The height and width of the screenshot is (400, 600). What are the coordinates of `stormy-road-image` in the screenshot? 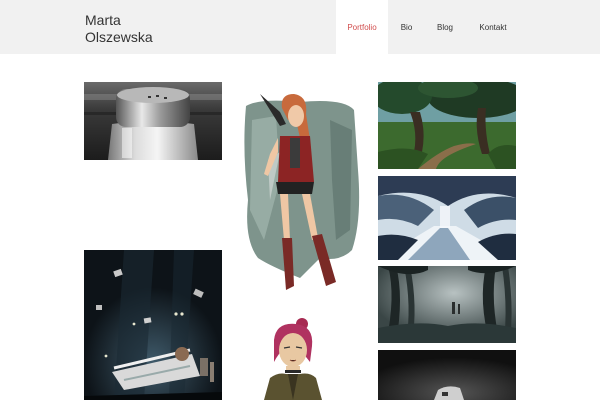 It's located at (447, 218).